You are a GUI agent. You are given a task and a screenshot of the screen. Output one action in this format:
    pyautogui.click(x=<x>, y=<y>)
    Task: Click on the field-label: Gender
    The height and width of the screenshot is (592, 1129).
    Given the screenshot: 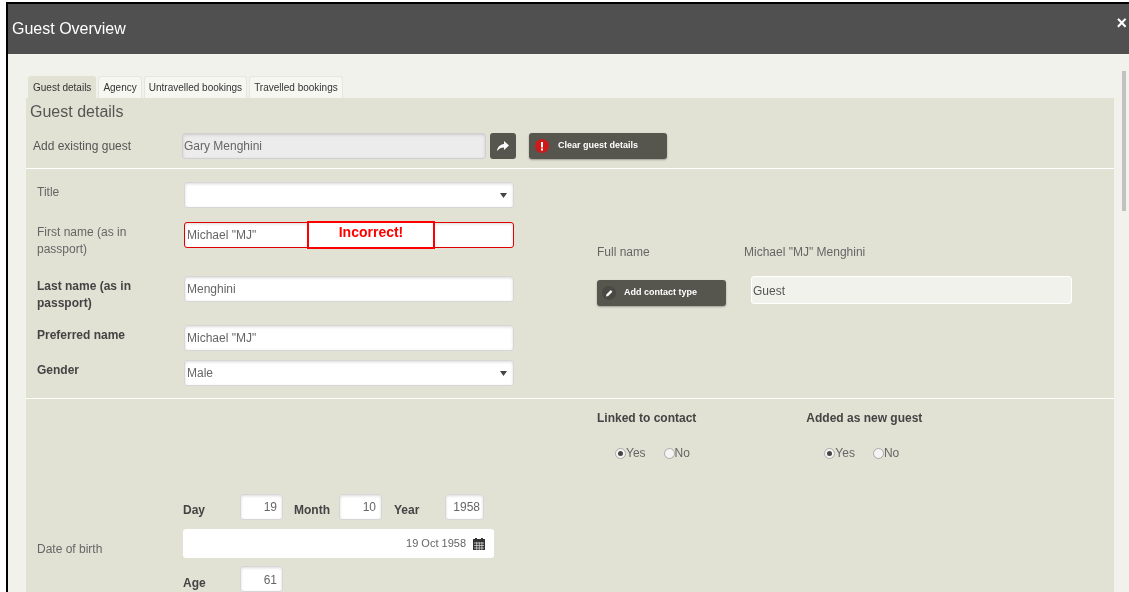 What is the action you would take?
    pyautogui.click(x=58, y=370)
    